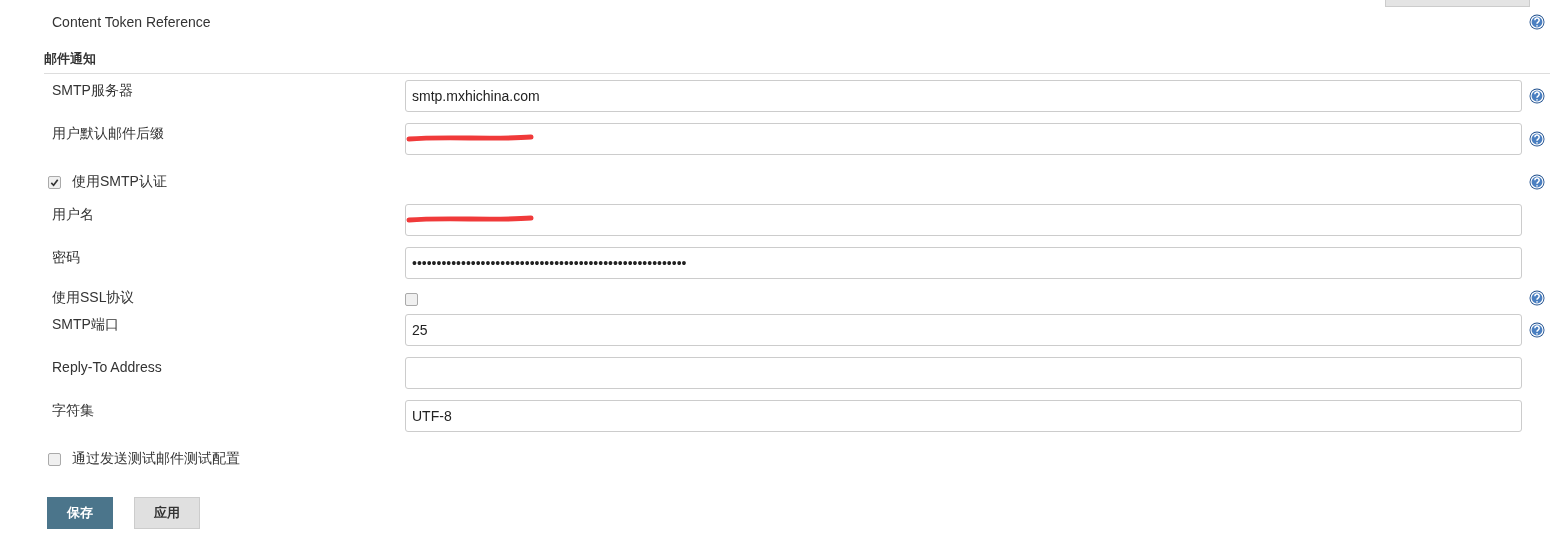 The height and width of the screenshot is (541, 1559). Describe the element at coordinates (94, 298) in the screenshot. I see `field-label: 使用SSL协议` at that location.